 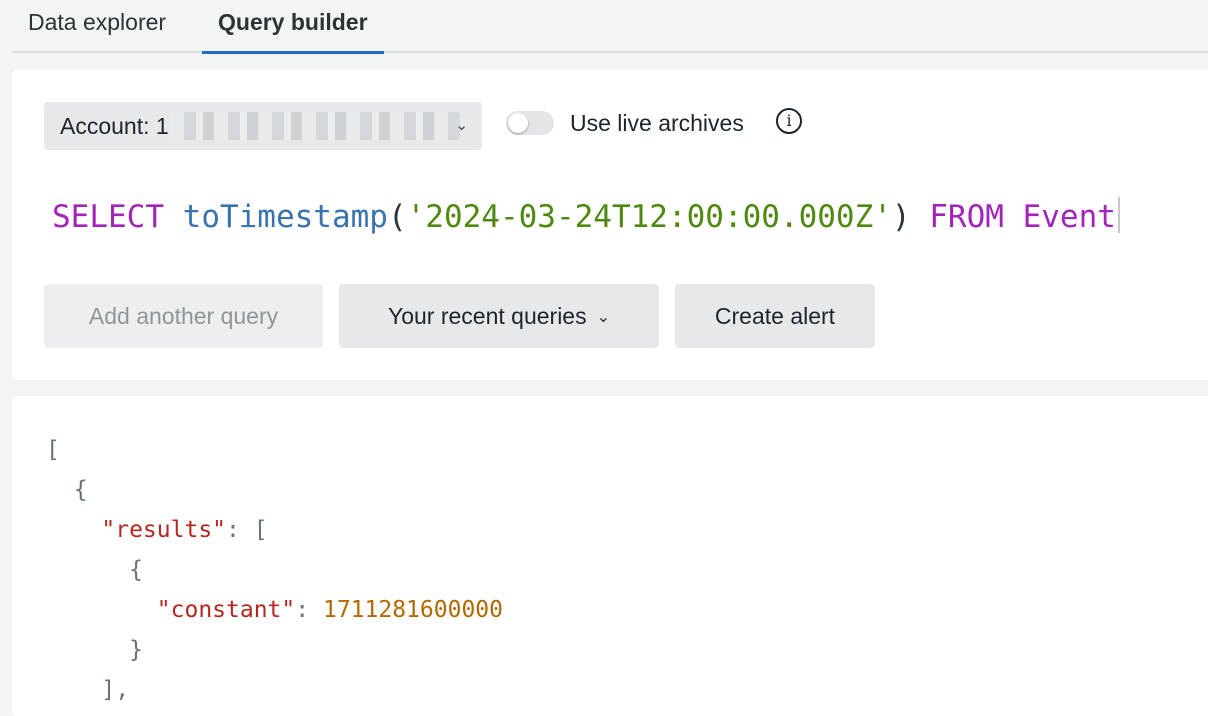 I want to click on account-label: Account:, so click(x=108, y=126).